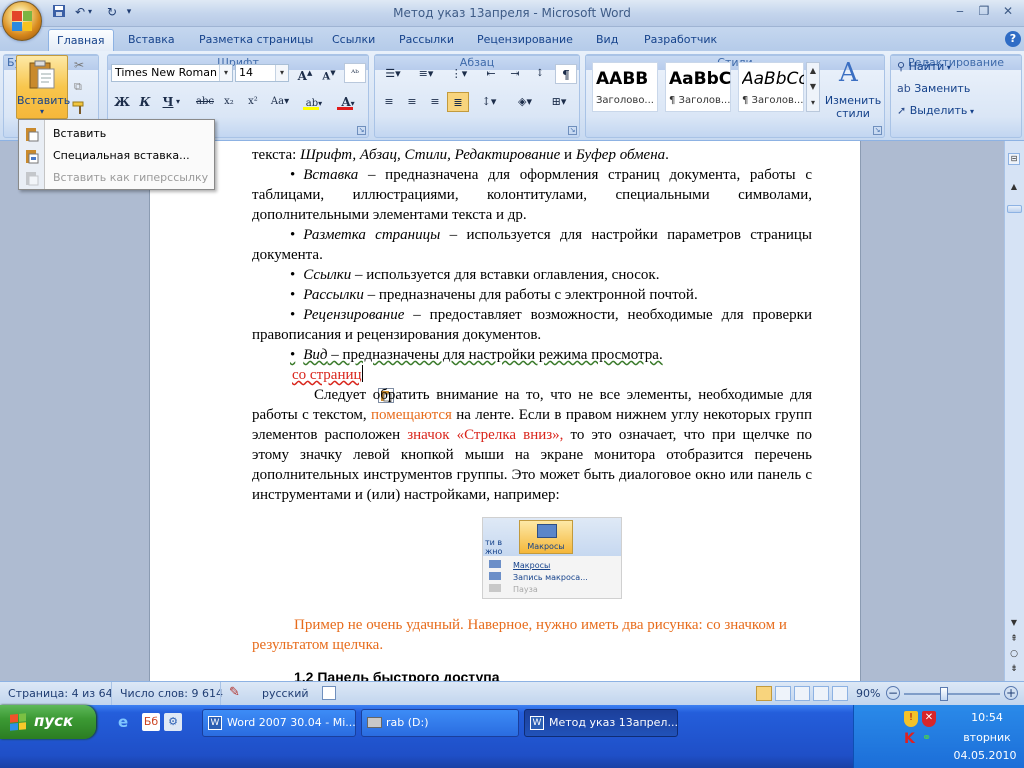 This screenshot has height=768, width=1024. I want to click on zoom-level: 90%, so click(868, 693).